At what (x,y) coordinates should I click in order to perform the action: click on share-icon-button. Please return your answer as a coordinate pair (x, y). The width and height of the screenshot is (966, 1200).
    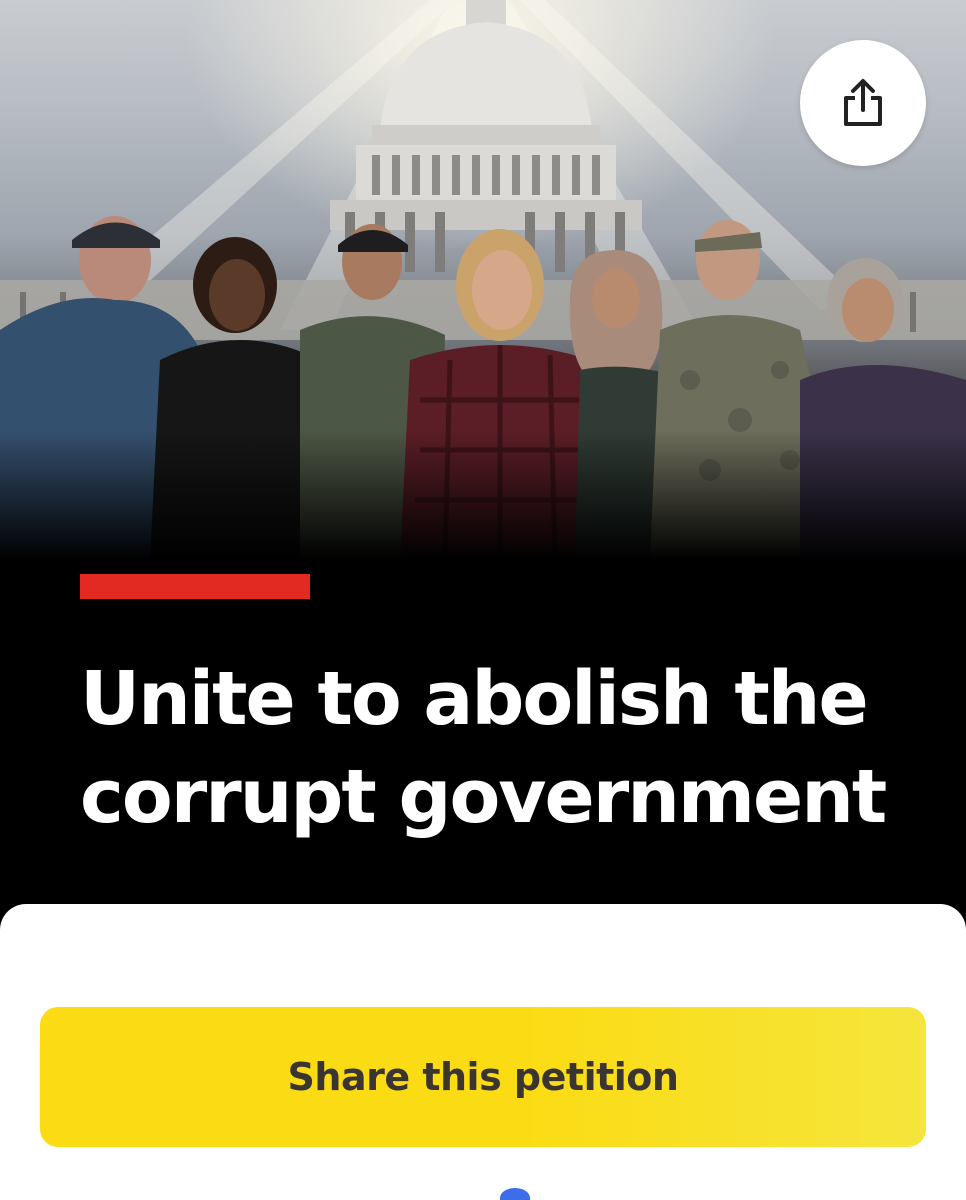
    Looking at the image, I should click on (863, 103).